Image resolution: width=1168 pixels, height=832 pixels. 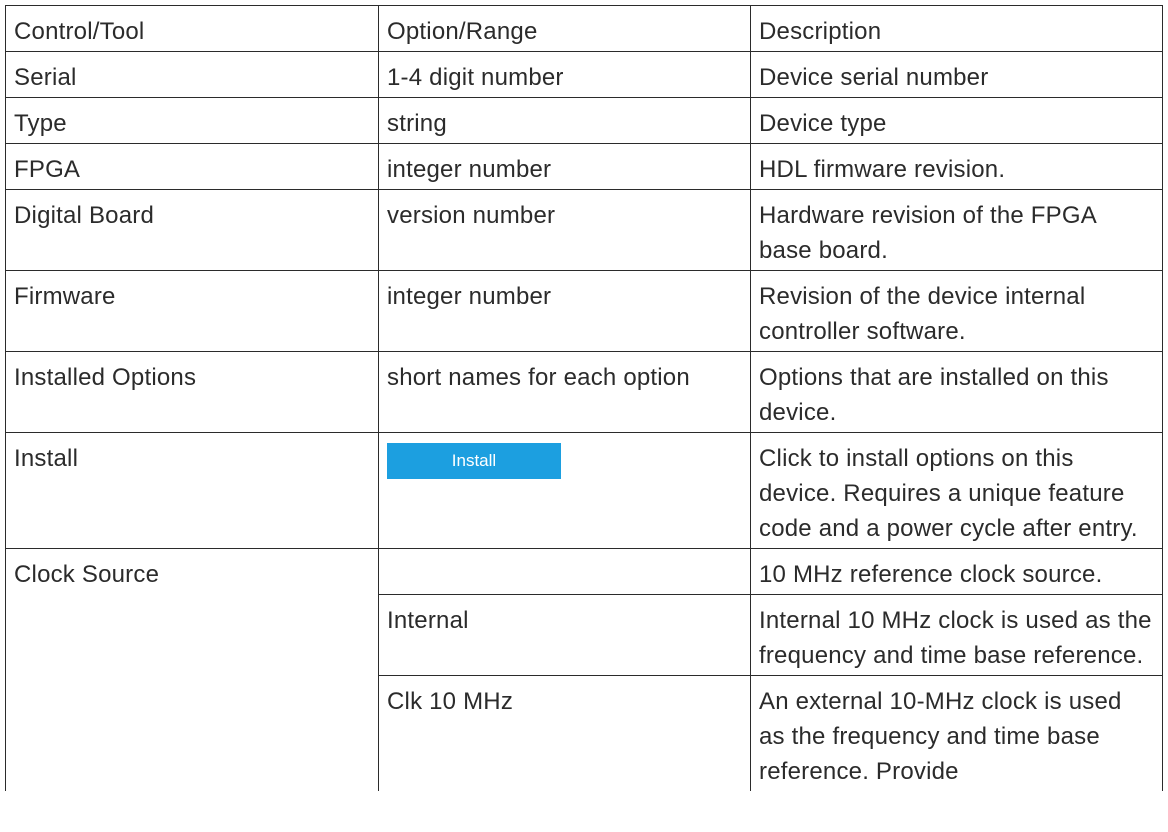 I want to click on cell-description: 10 MHz reference clock source., so click(x=956, y=571).